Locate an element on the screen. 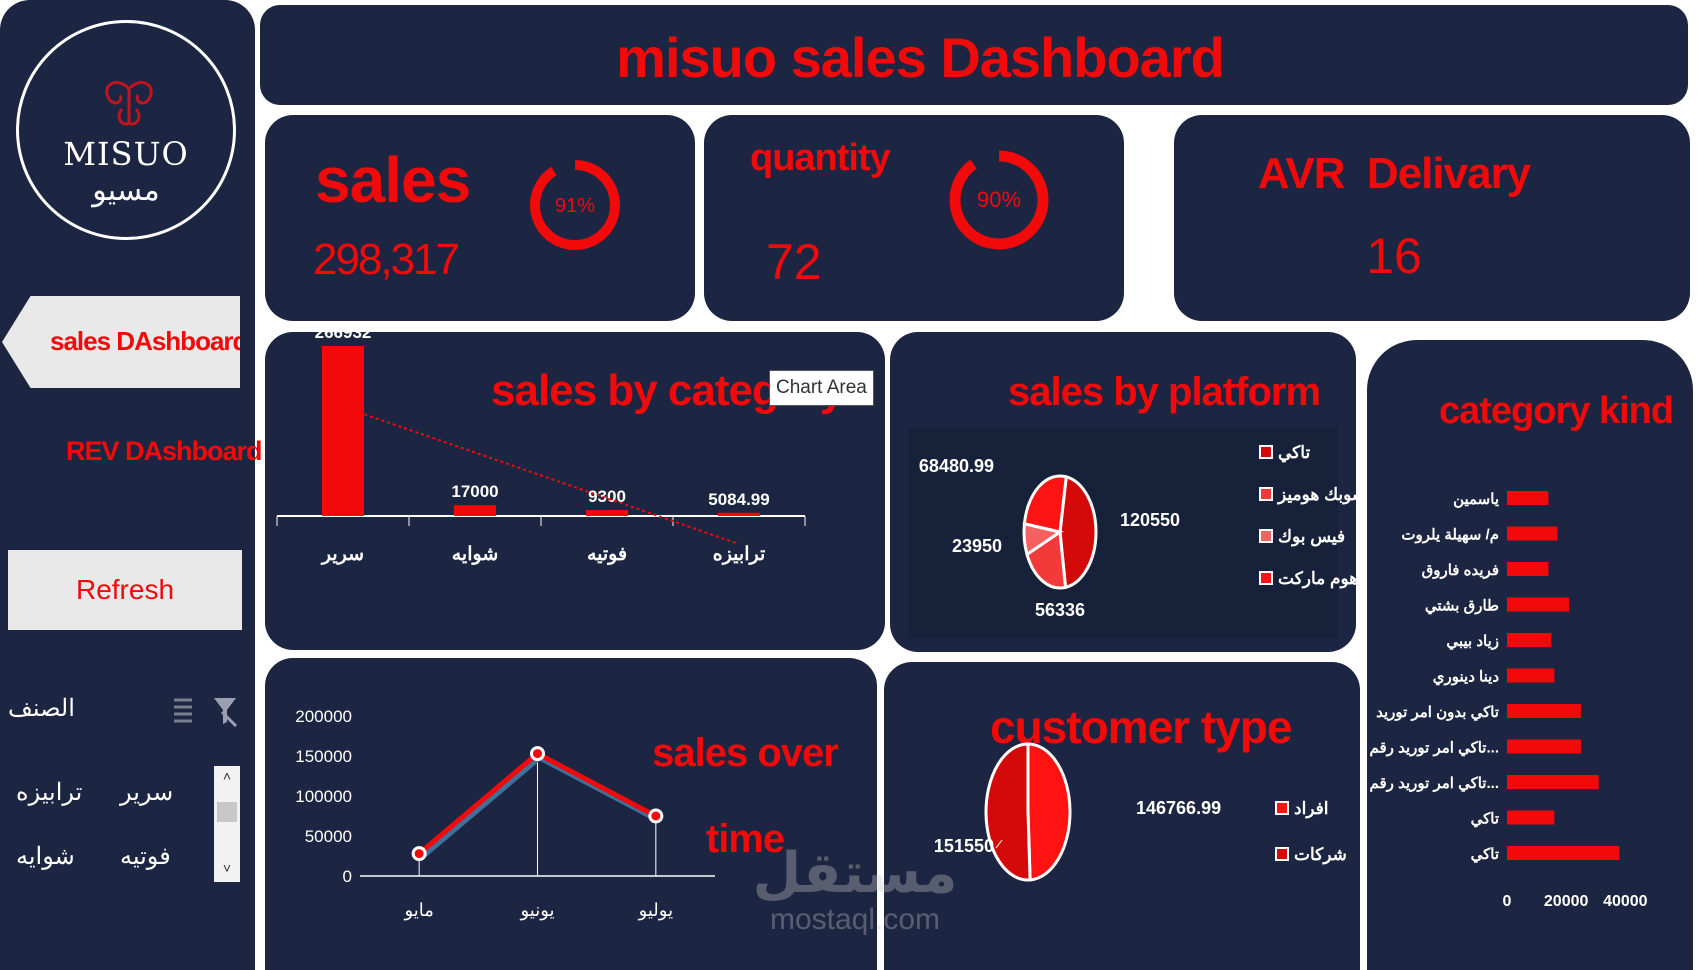 This screenshot has width=1700, height=970. kpi-sales-pct: 91% is located at coordinates (575, 206).